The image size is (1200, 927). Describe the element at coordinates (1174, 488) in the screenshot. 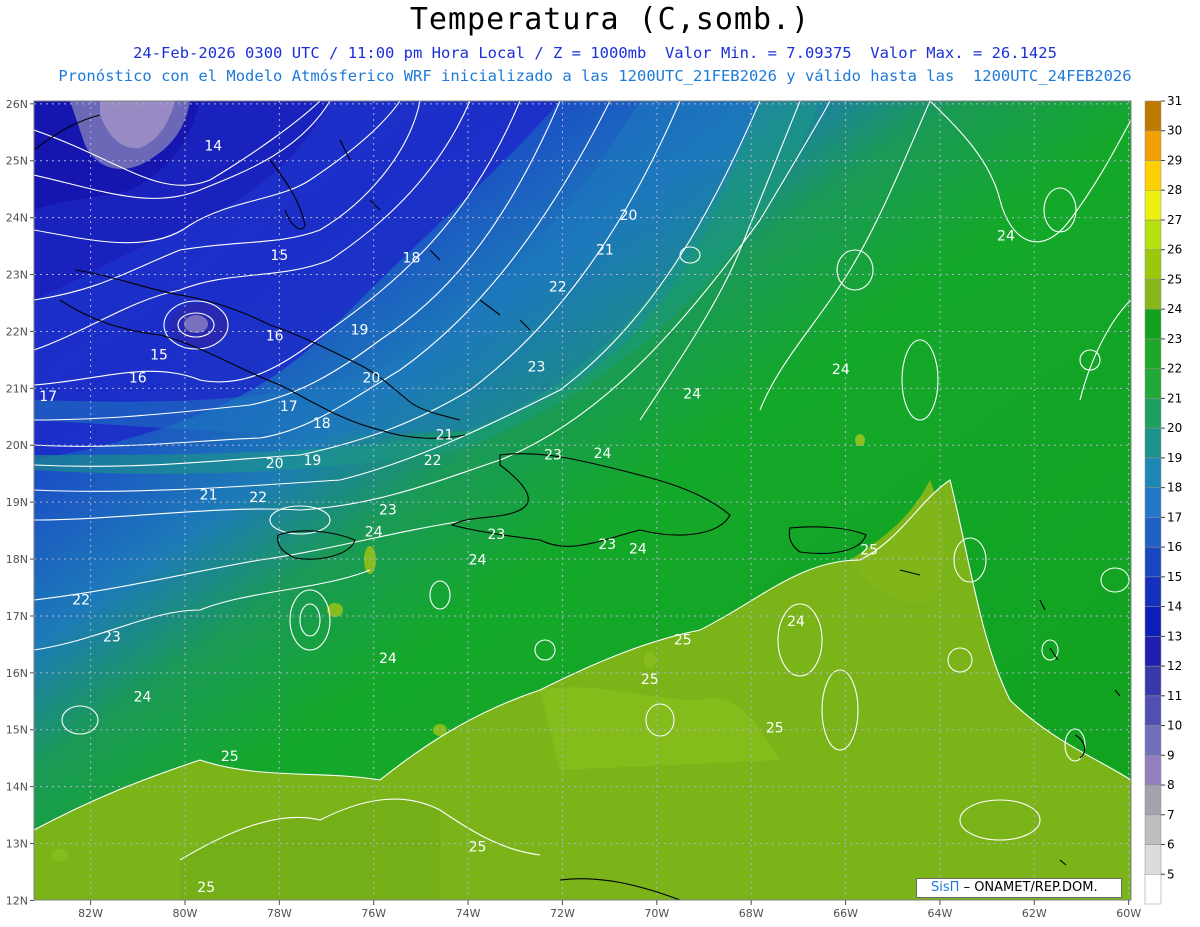

I see `colorbar-label: 18` at that location.